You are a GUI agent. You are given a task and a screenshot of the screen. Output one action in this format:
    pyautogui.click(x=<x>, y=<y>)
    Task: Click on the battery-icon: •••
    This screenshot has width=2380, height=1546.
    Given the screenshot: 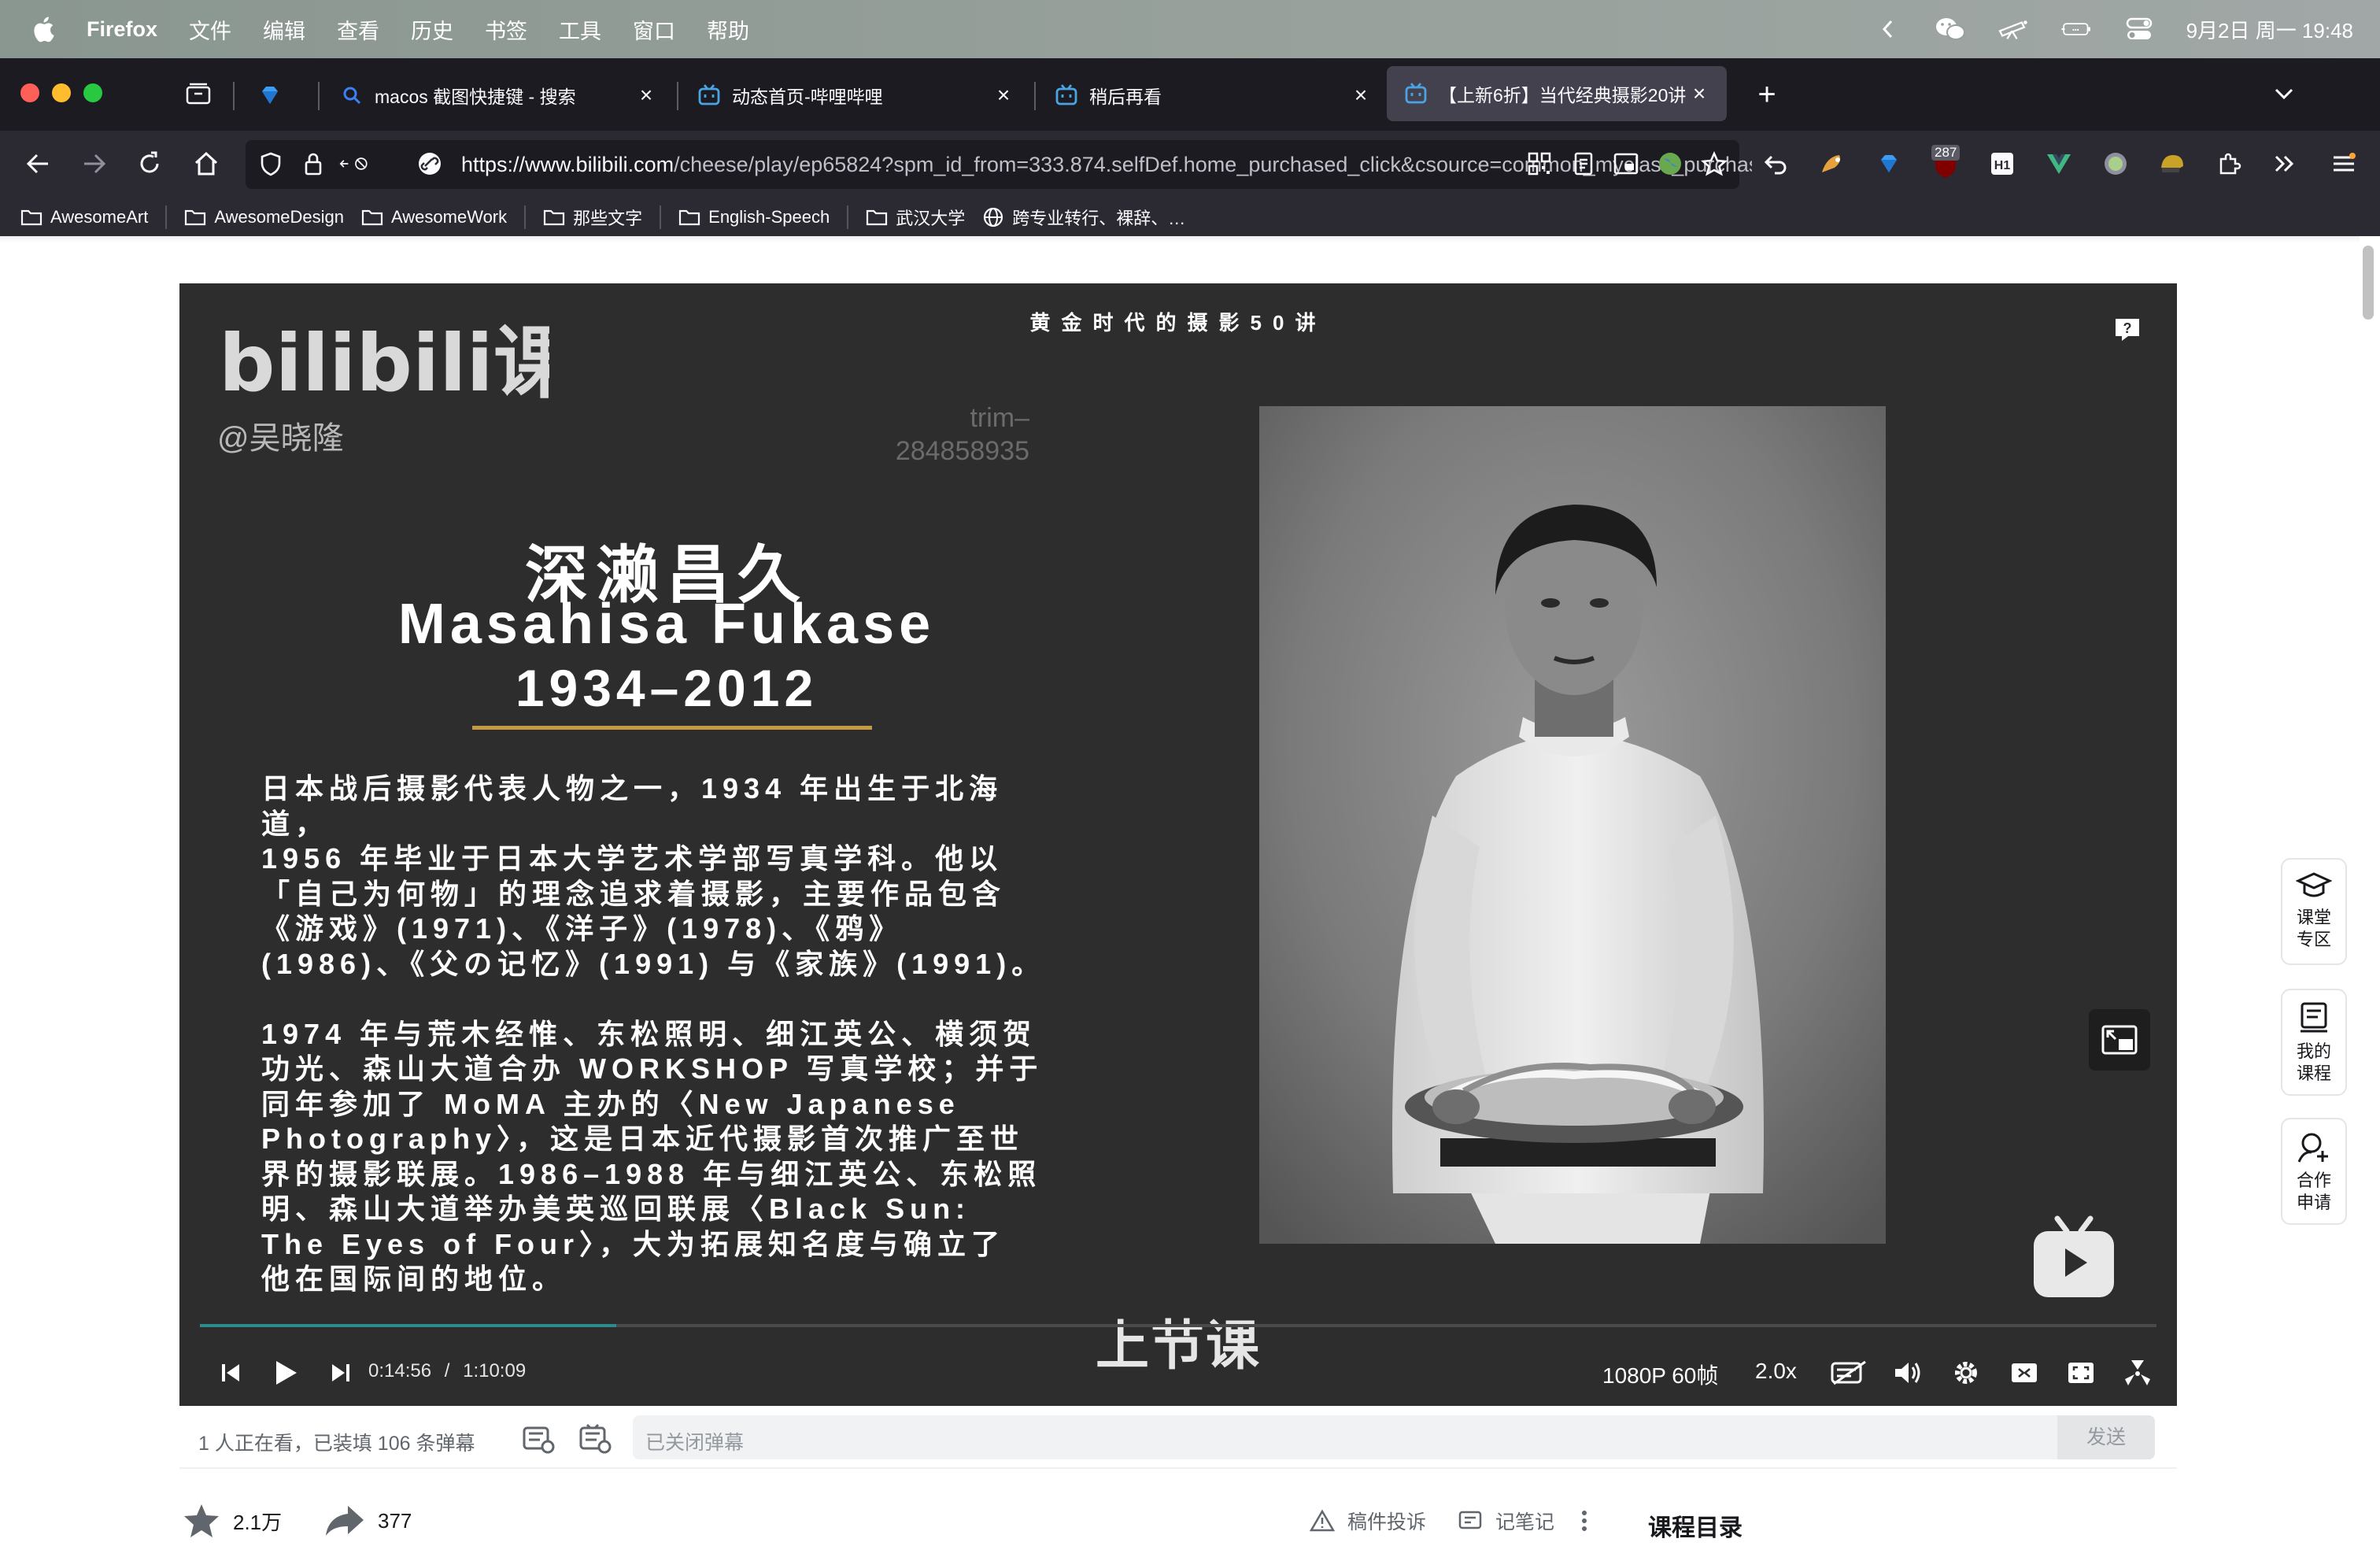 What is the action you would take?
    pyautogui.click(x=2076, y=29)
    